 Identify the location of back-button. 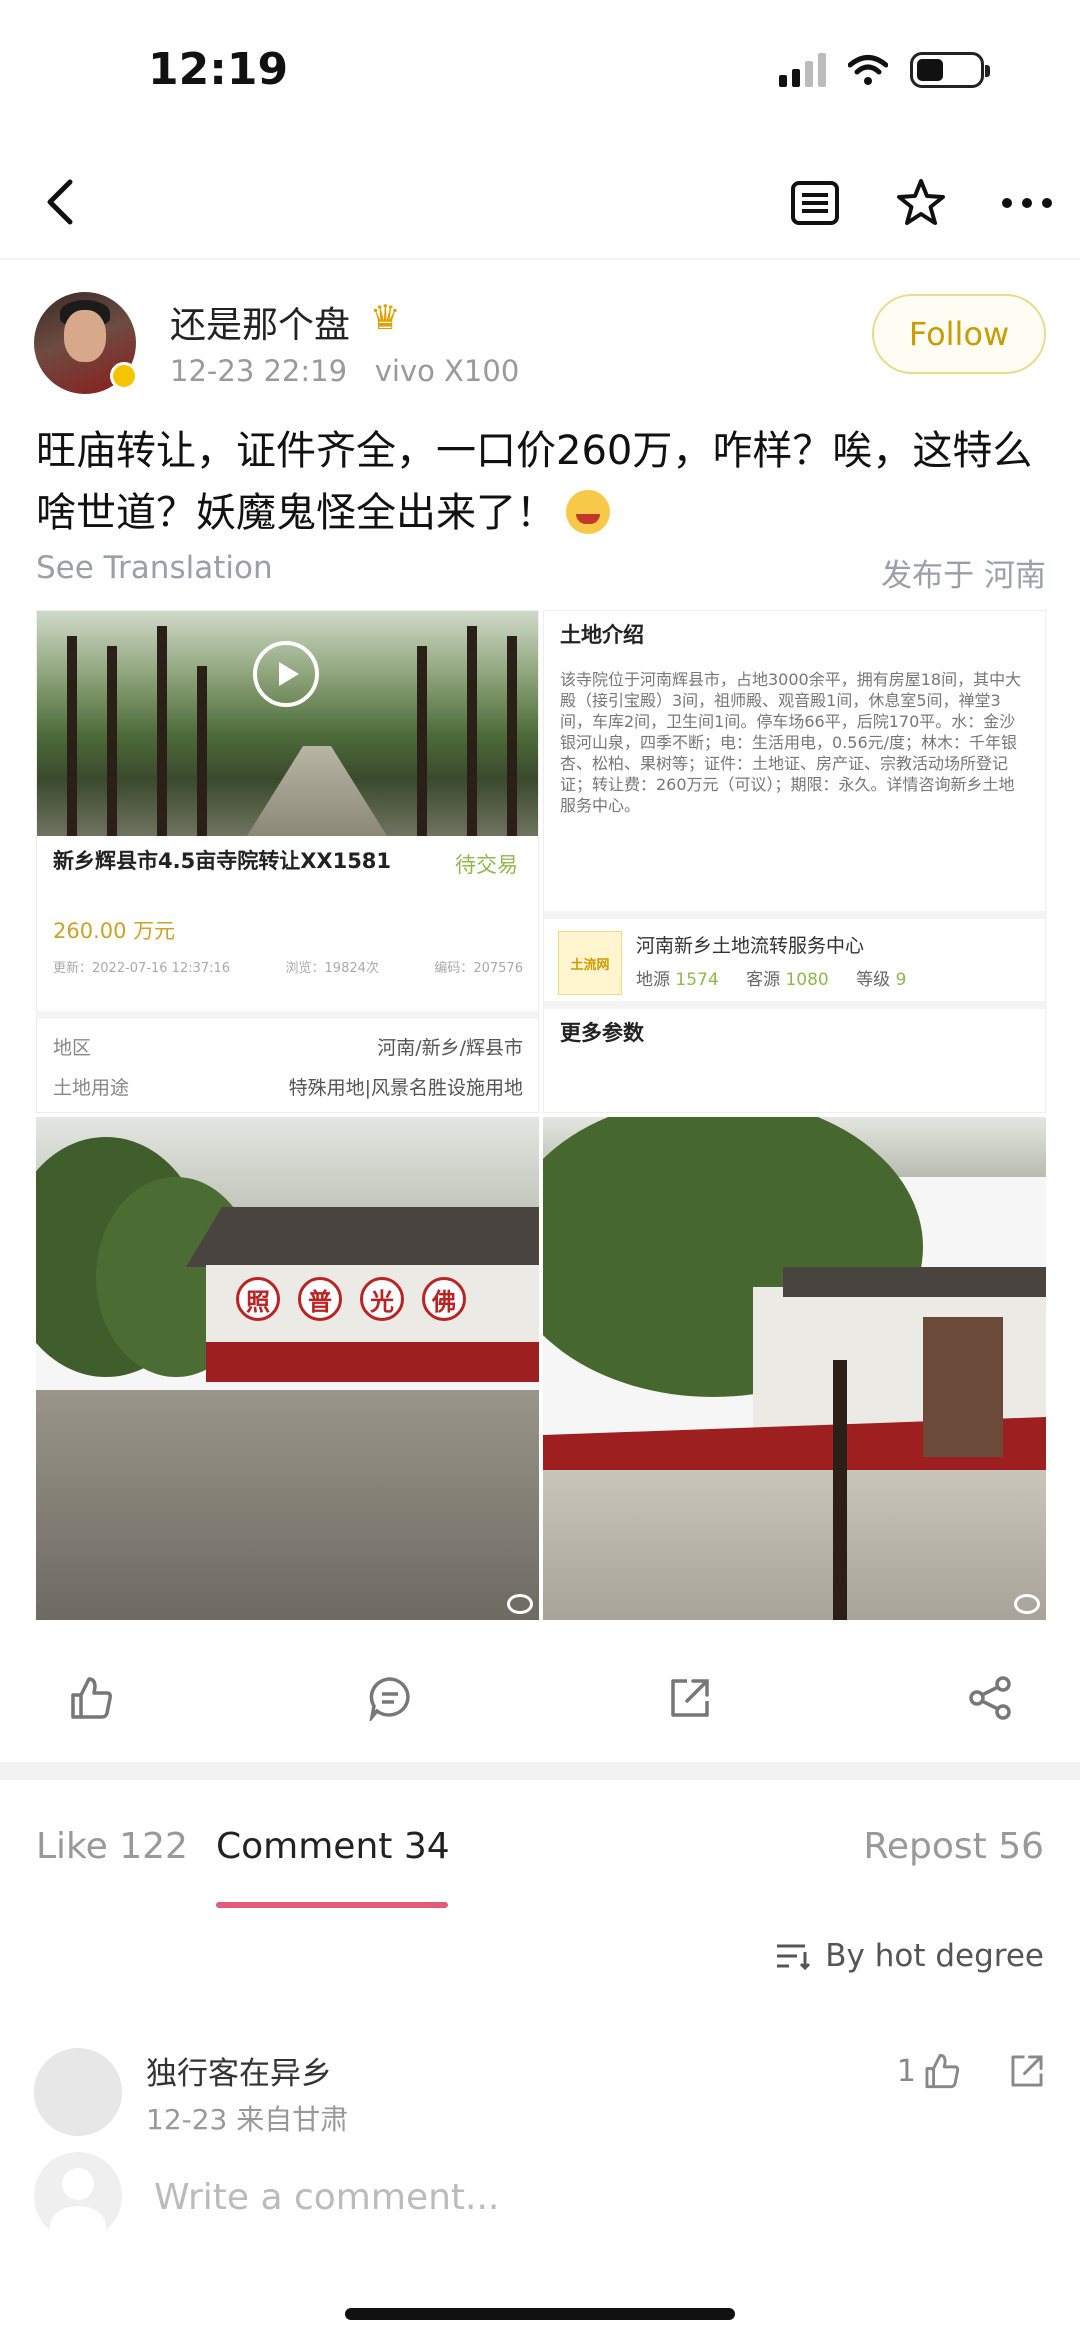
(62, 202).